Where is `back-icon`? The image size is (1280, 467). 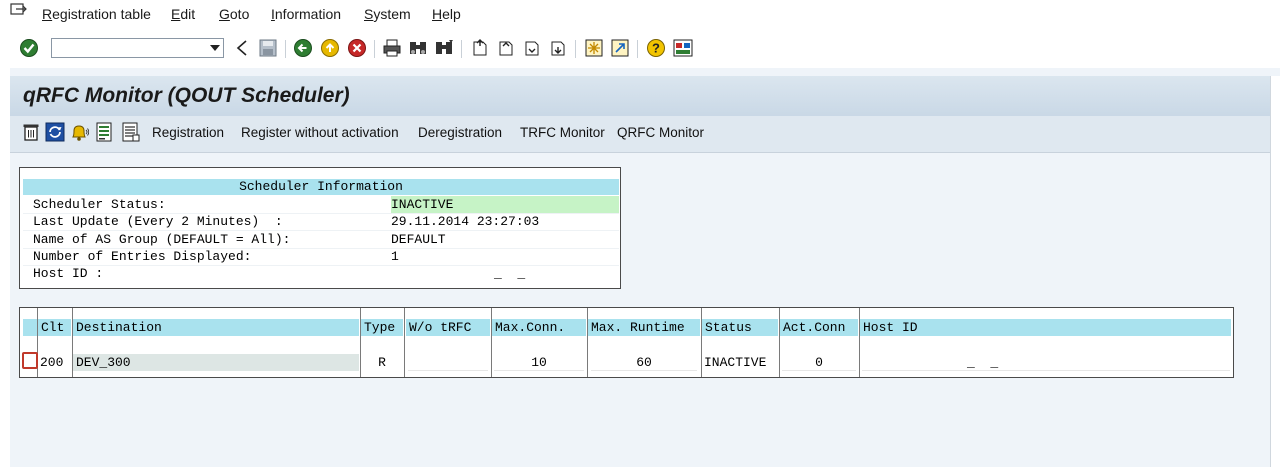
back-icon is located at coordinates (303, 48).